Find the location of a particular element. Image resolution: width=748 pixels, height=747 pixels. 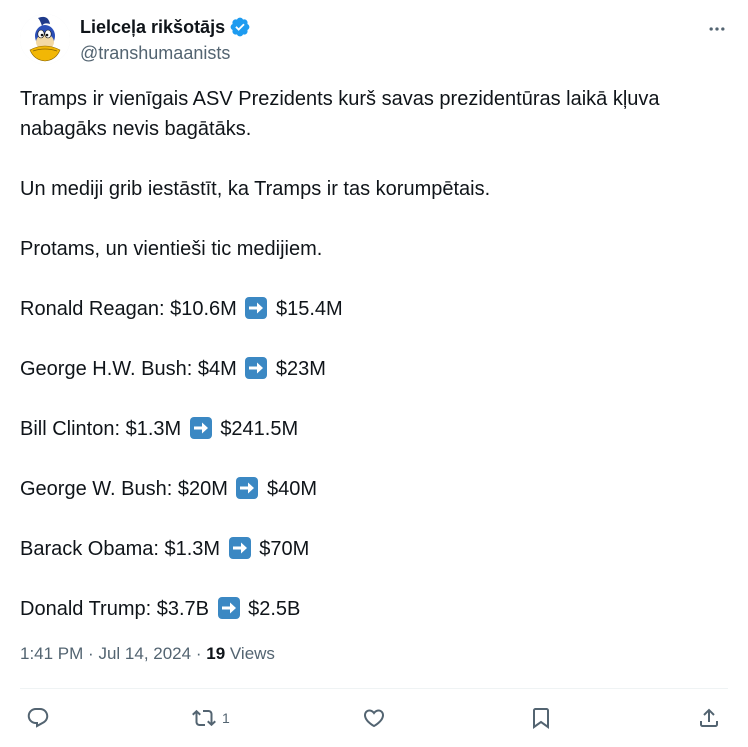

reply-icon is located at coordinates (38, 718).